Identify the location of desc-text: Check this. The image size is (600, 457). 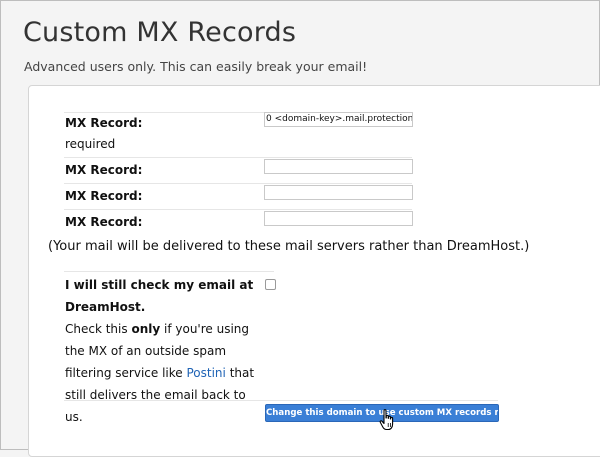
(98, 329).